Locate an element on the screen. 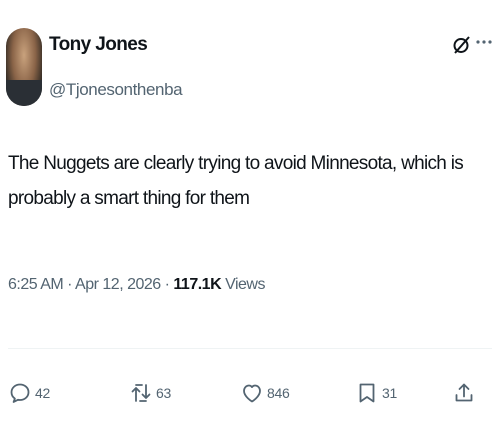 Image resolution: width=500 pixels, height=440 pixels. share-icon is located at coordinates (464, 392).